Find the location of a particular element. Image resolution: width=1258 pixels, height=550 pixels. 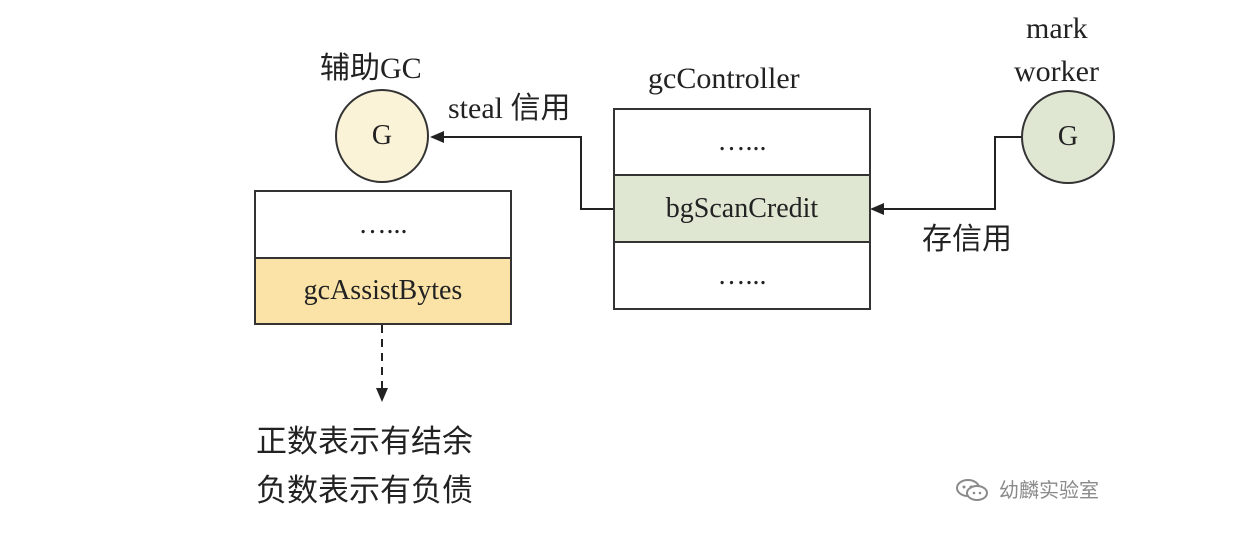

mark-worker-node: G is located at coordinates (1068, 137).